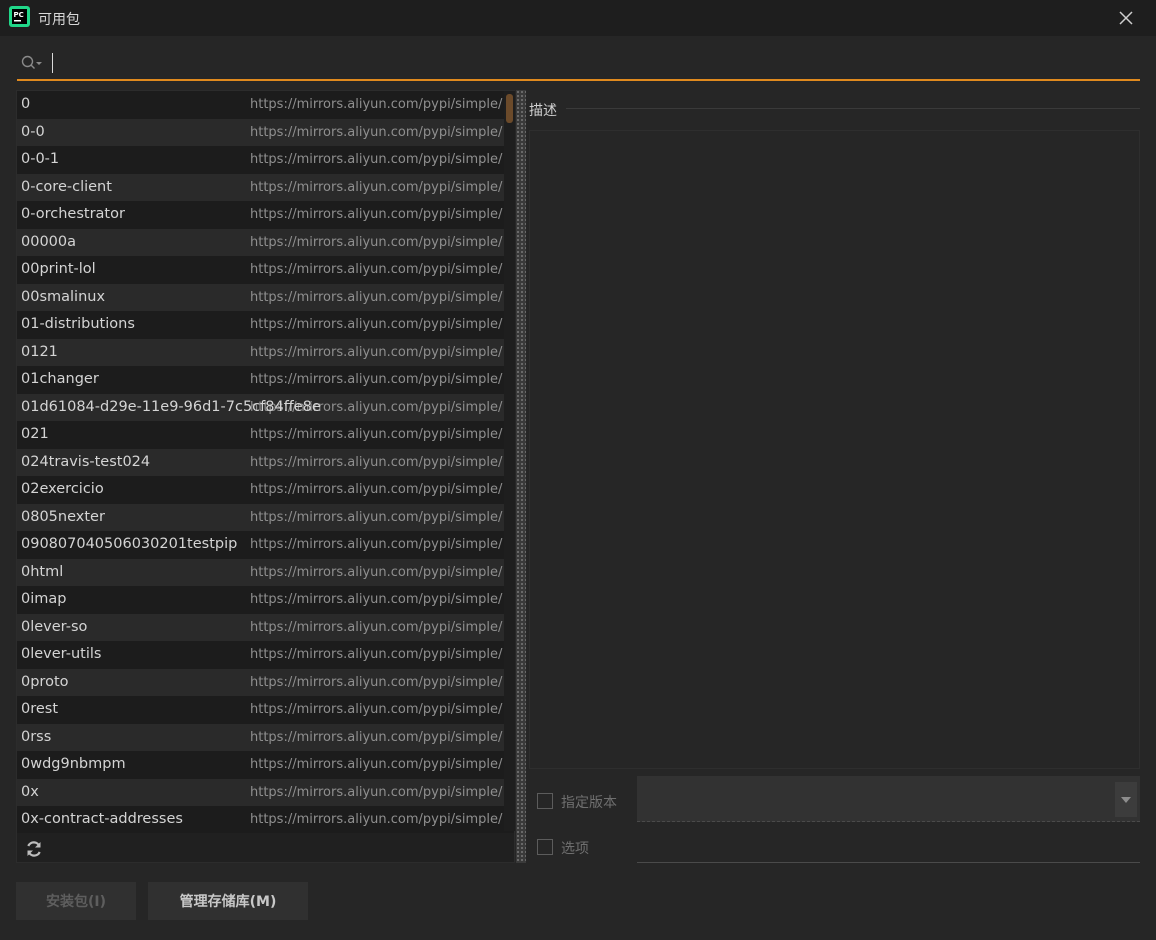 The height and width of the screenshot is (940, 1156). What do you see at coordinates (54, 626) in the screenshot?
I see `package-name: 0lever-so` at bounding box center [54, 626].